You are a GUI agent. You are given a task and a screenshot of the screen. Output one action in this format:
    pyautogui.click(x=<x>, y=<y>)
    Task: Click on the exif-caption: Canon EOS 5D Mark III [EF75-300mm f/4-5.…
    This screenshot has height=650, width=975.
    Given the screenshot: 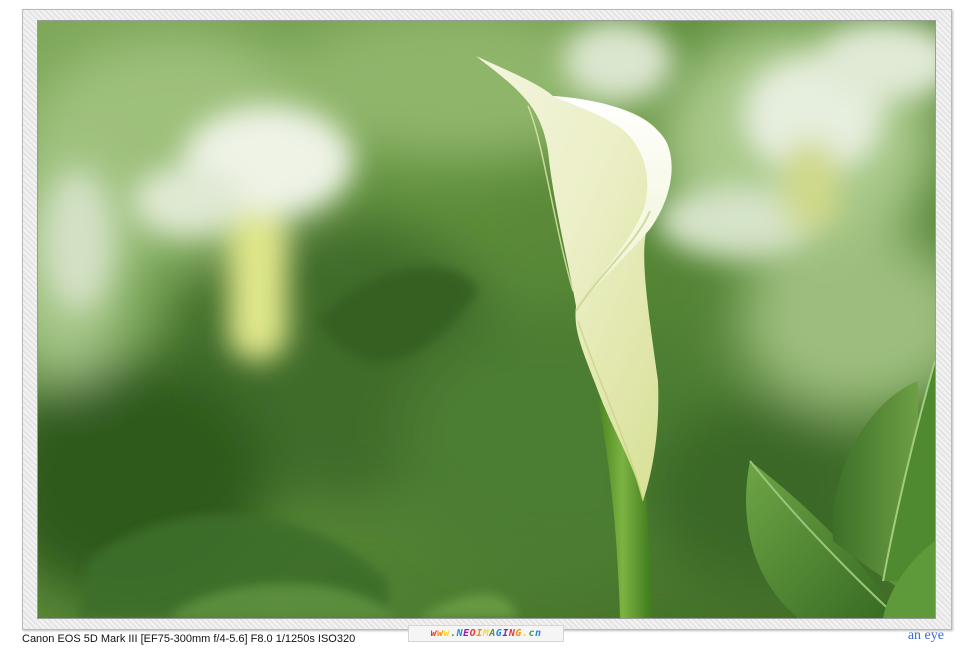 What is the action you would take?
    pyautogui.click(x=189, y=639)
    